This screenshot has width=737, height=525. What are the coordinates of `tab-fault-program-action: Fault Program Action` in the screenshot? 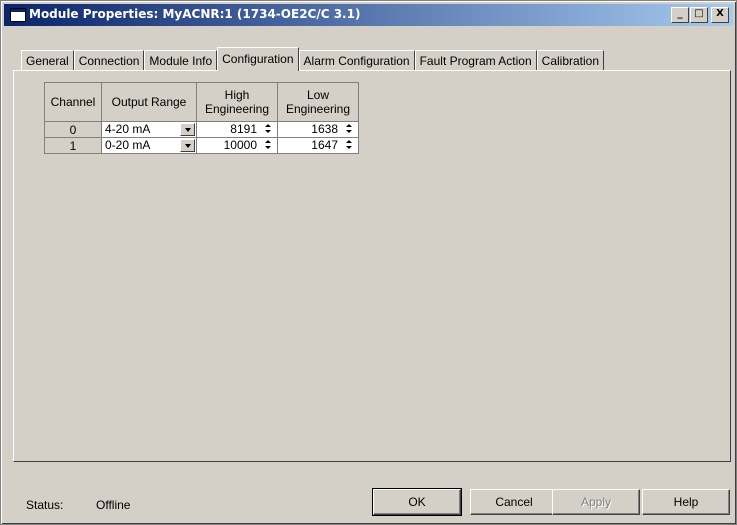 It's located at (475, 60).